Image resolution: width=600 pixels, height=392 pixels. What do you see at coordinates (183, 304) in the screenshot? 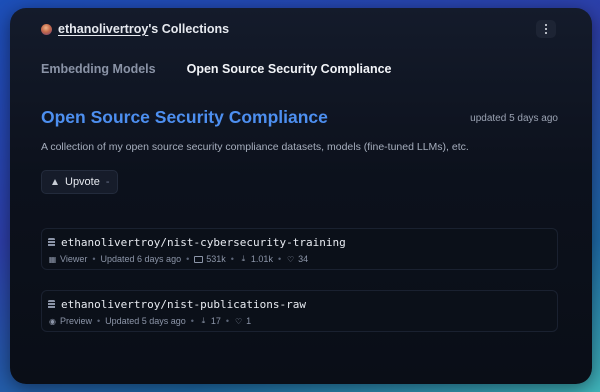
I see `dataset-name: ethanolivertroy/nist-publications-raw` at bounding box center [183, 304].